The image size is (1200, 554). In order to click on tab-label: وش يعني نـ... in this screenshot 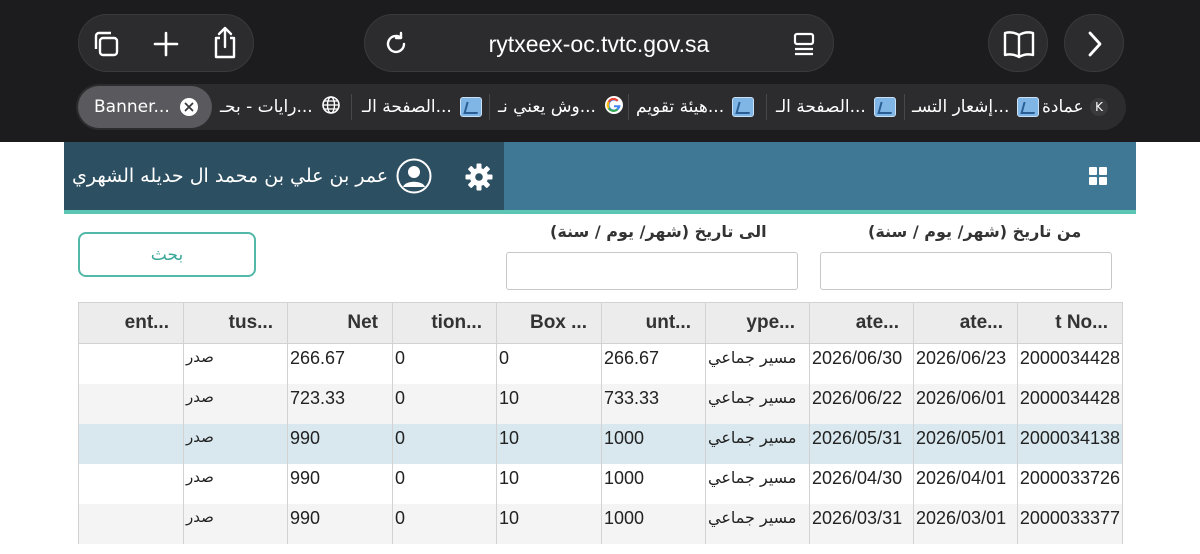, I will do `click(547, 107)`.